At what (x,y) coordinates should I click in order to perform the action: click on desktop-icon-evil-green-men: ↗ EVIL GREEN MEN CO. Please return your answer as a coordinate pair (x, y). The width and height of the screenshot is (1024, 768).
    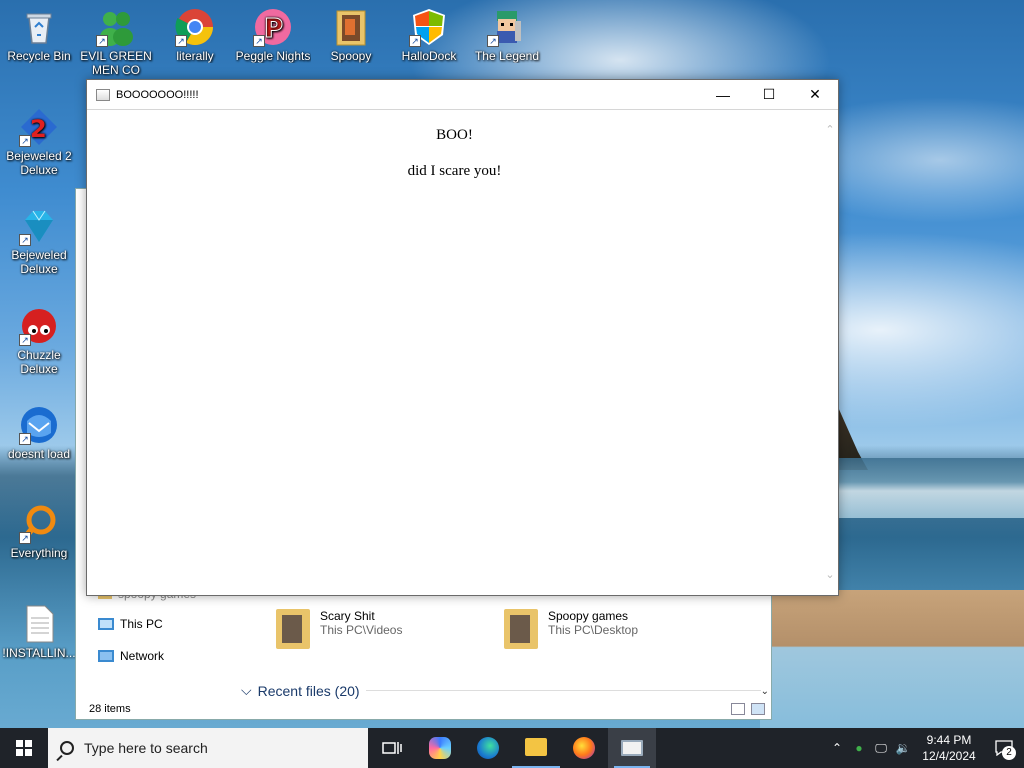
    Looking at the image, I should click on (116, 42).